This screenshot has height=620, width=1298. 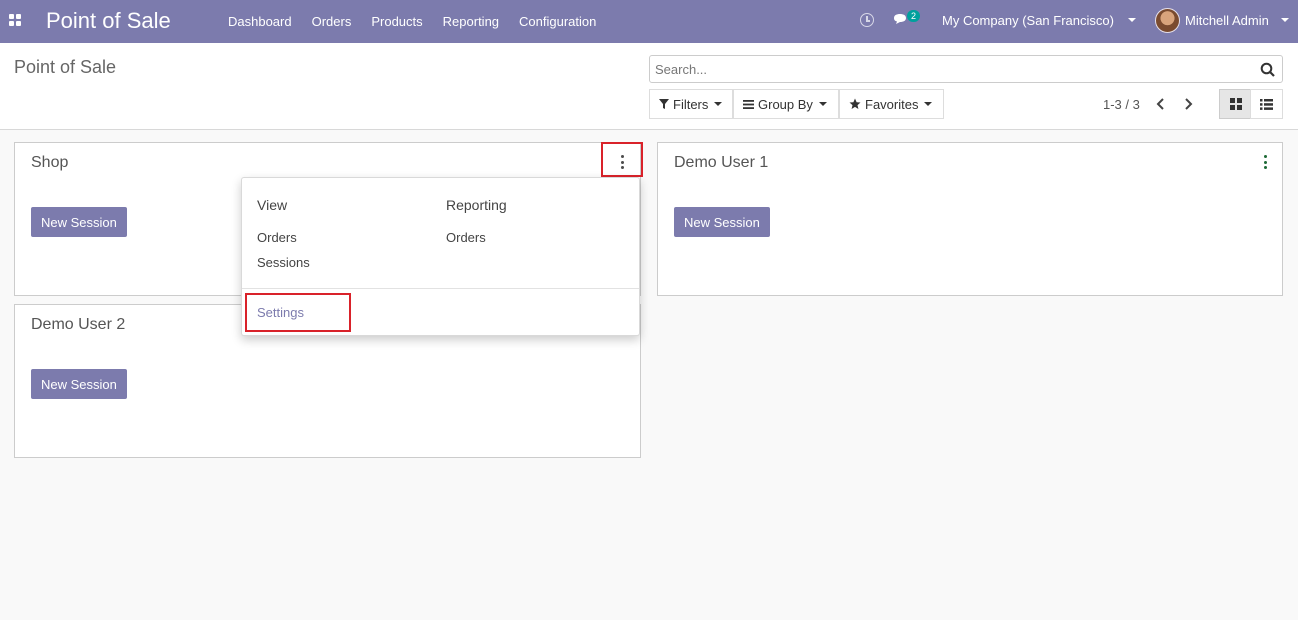 What do you see at coordinates (272, 205) in the screenshot?
I see `dropdown-view-heading: View` at bounding box center [272, 205].